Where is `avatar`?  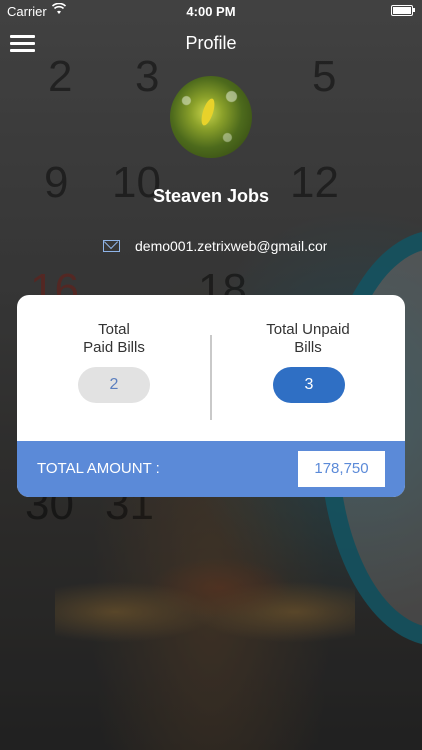 avatar is located at coordinates (211, 117).